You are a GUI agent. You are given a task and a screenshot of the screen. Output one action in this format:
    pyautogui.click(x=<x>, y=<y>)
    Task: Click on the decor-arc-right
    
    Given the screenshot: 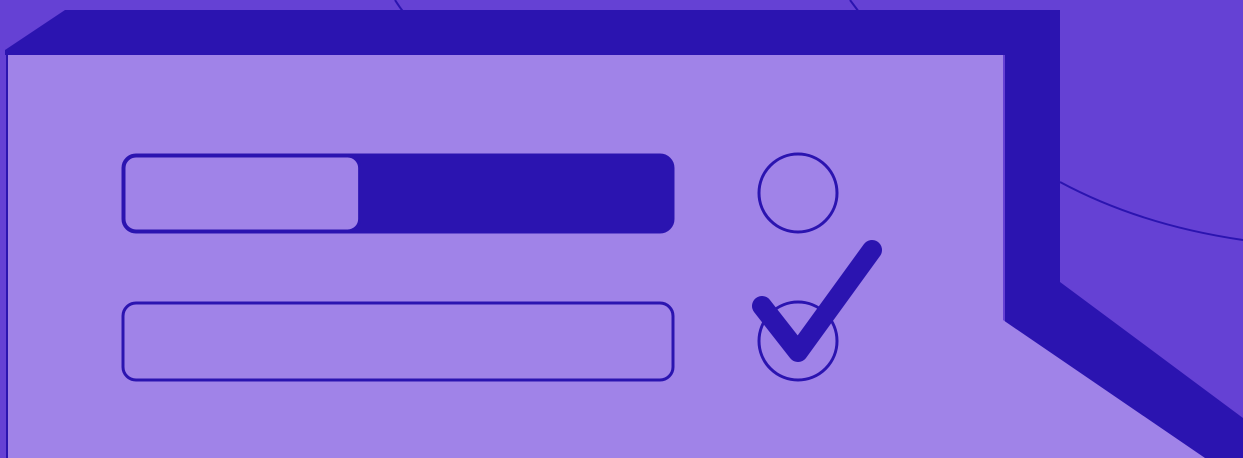 What is the action you would take?
    pyautogui.click(x=1151, y=211)
    